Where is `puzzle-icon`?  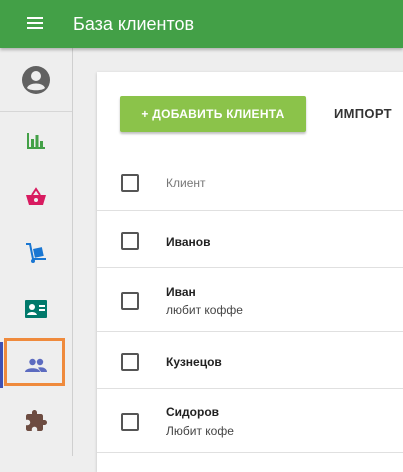
puzzle-icon is located at coordinates (36, 420).